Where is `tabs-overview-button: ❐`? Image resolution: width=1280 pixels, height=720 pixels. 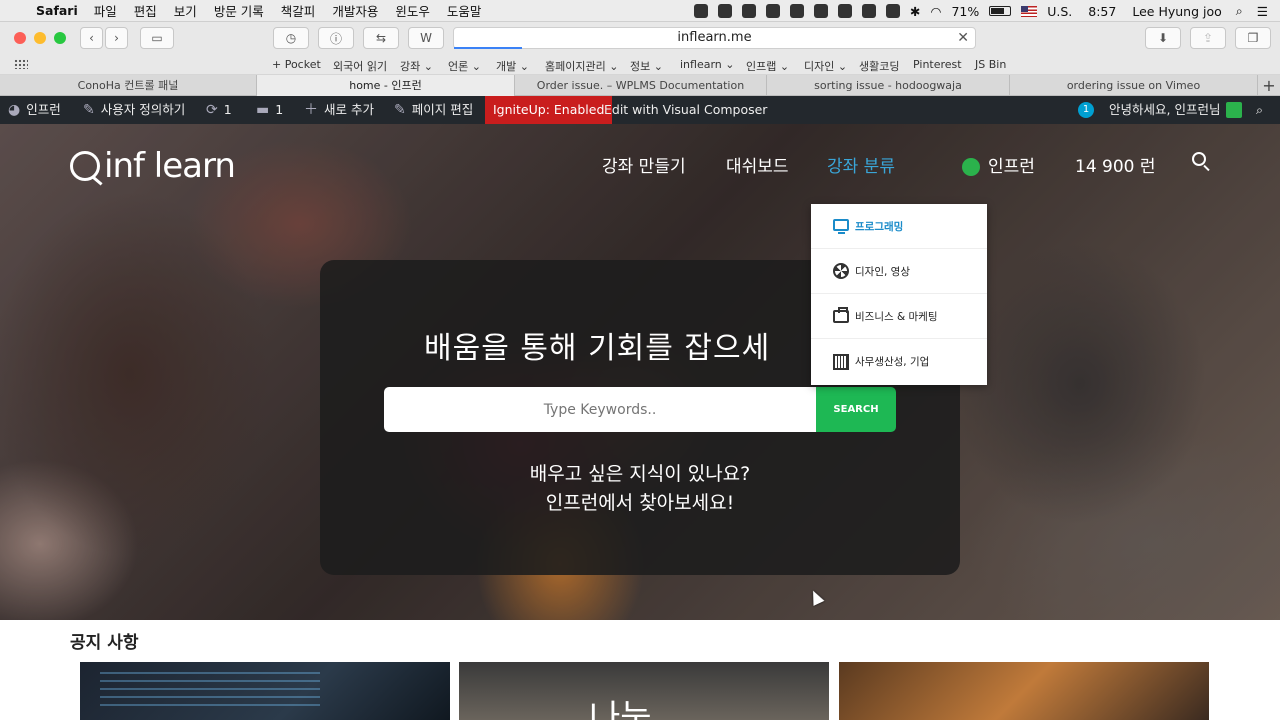 tabs-overview-button: ❐ is located at coordinates (1253, 38).